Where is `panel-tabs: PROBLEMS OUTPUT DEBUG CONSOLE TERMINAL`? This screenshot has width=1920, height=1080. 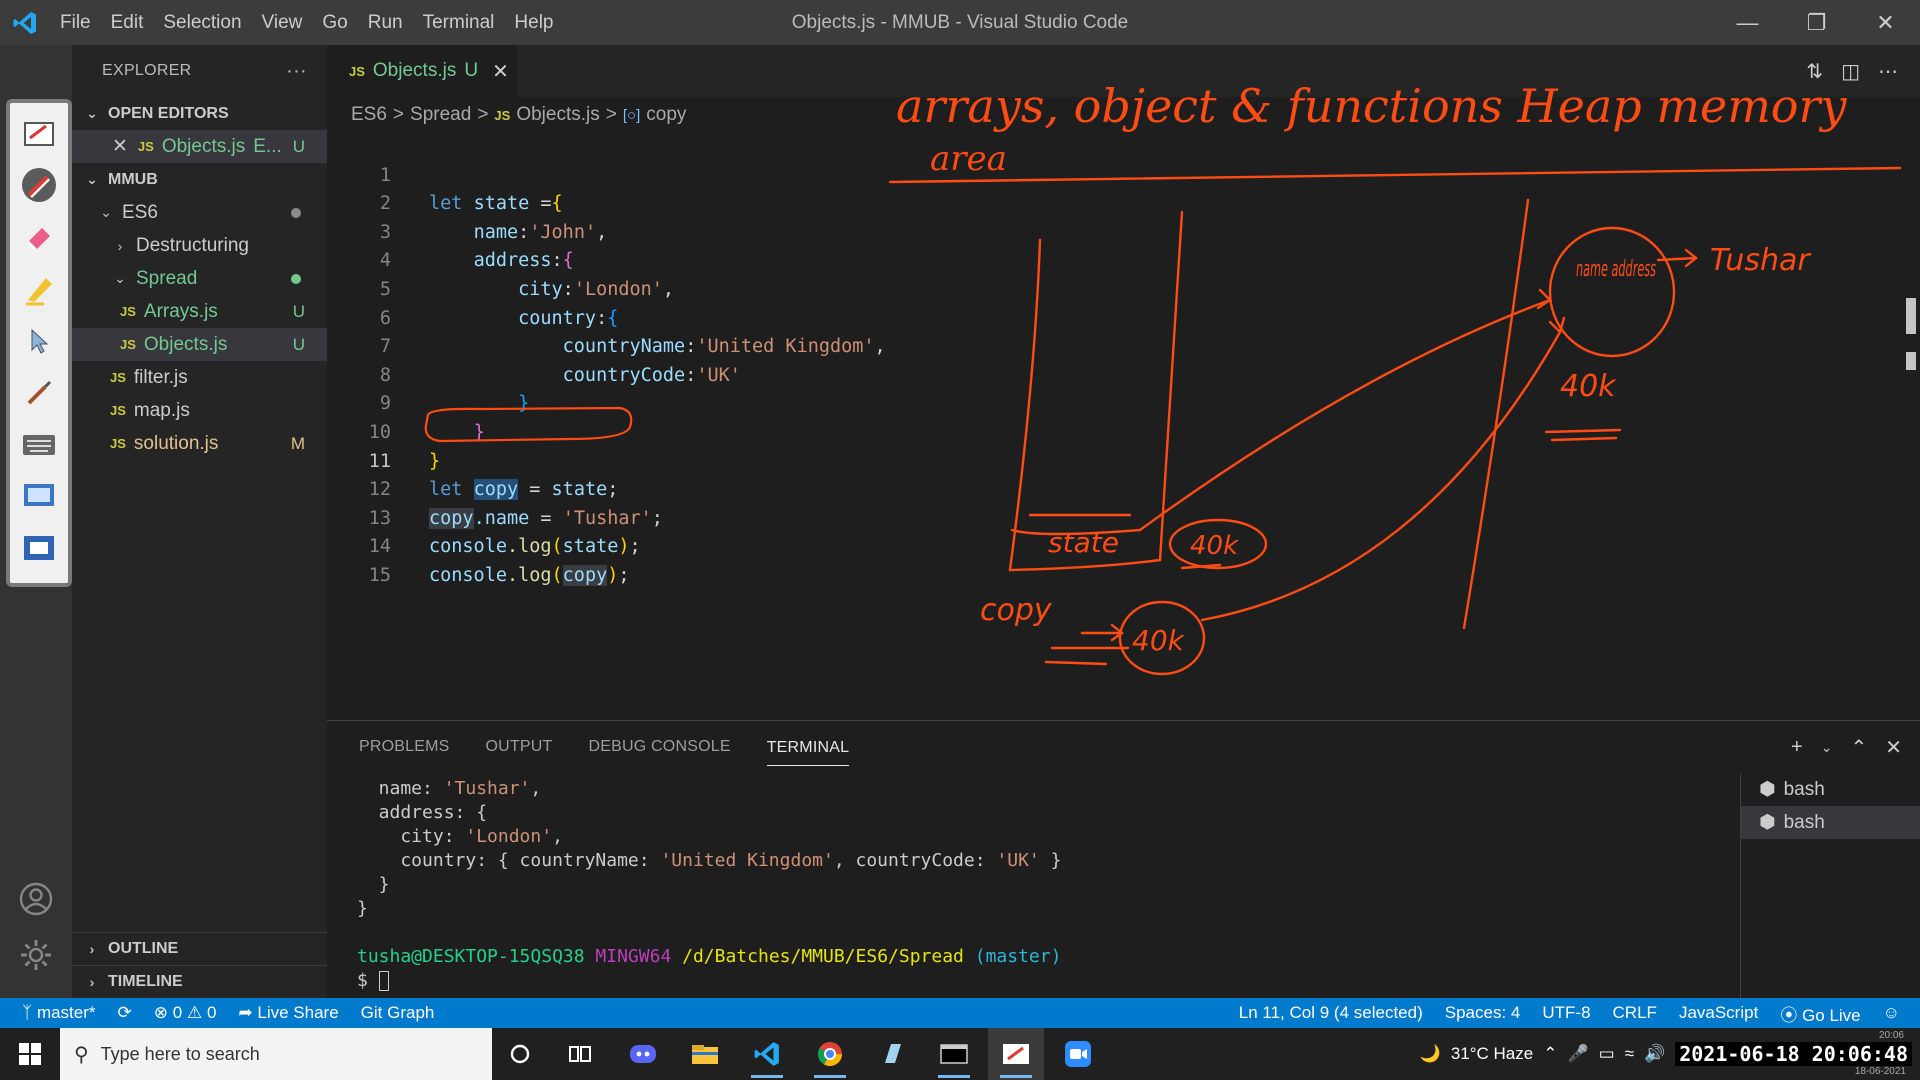
panel-tabs: PROBLEMS OUTPUT DEBUG CONSOLE TERMINAL is located at coordinates (588, 747).